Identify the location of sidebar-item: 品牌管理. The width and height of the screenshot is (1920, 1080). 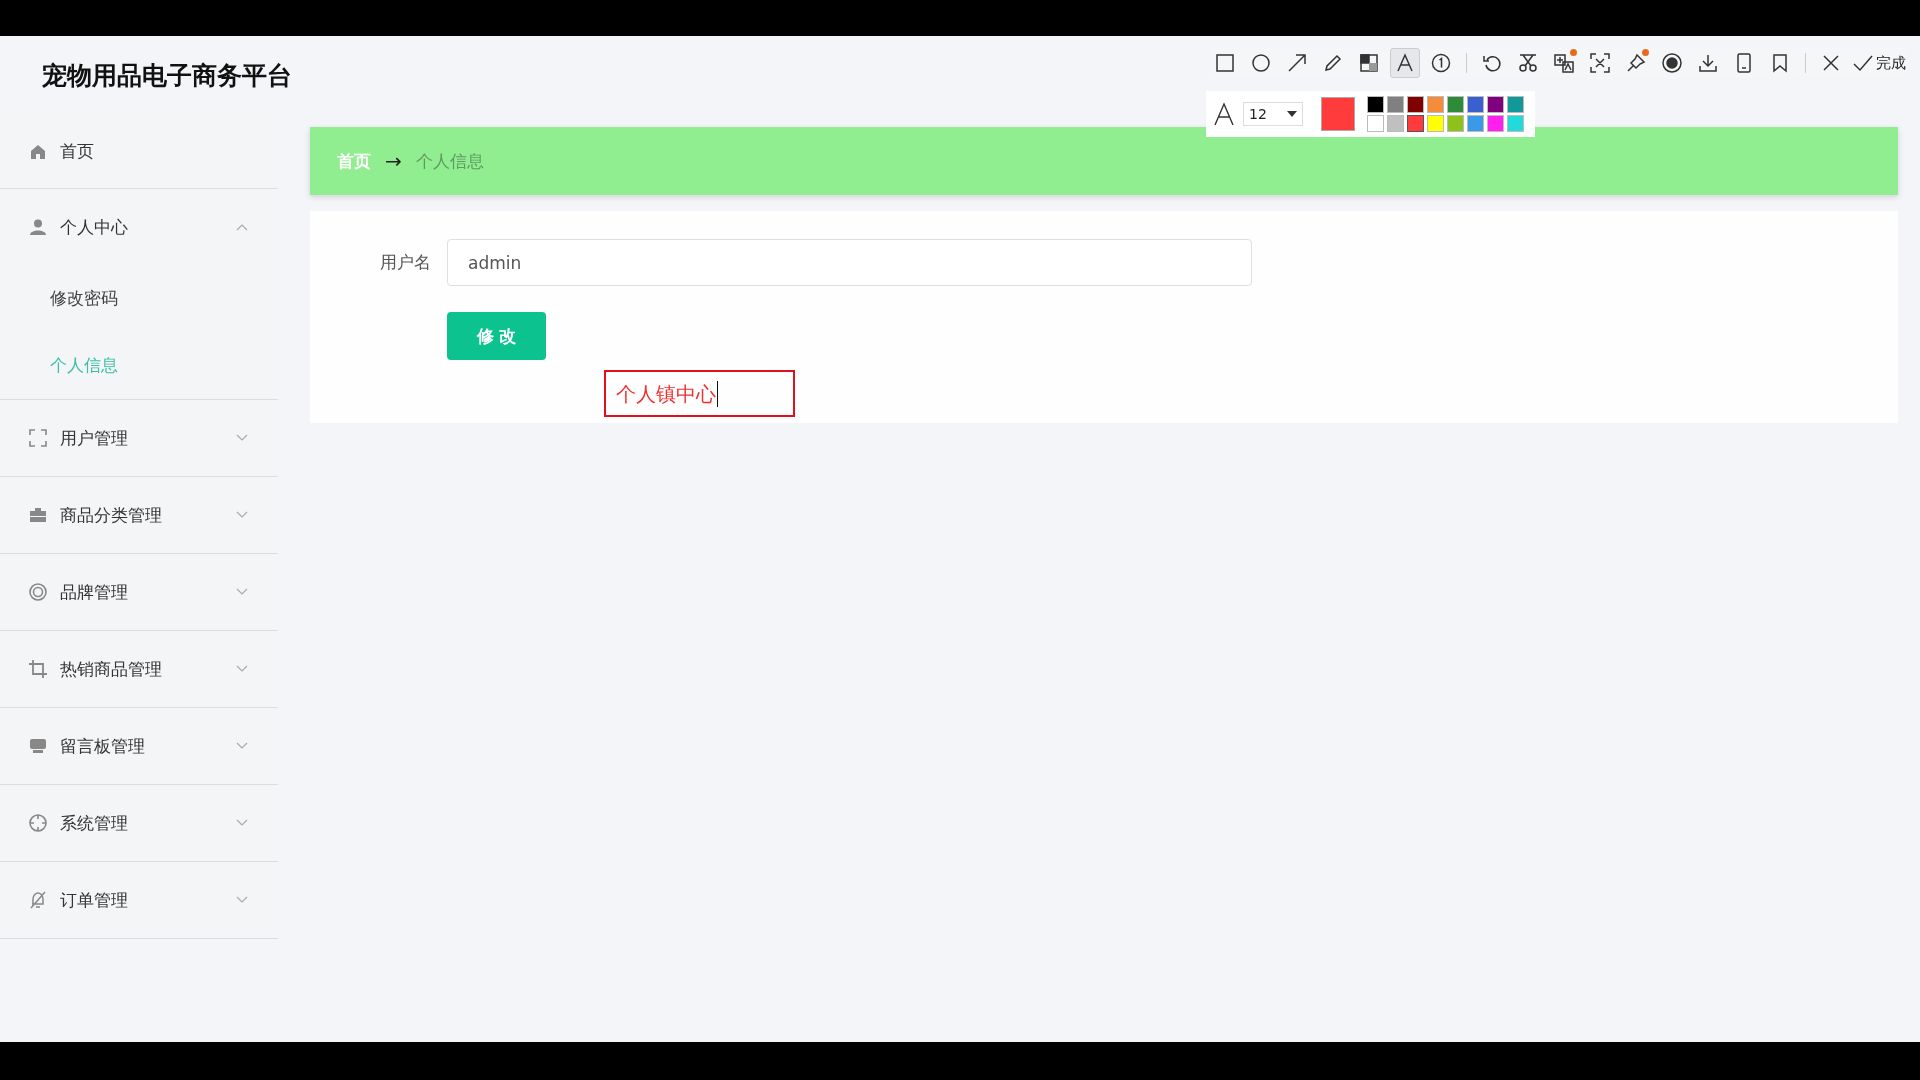
(139, 592).